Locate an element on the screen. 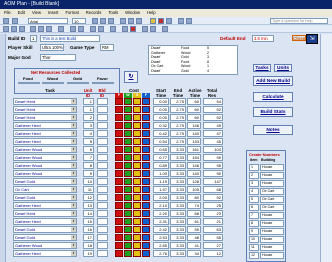  table-row: Gatherer Herd ▾ 3 0.32 2.75 146 49 is located at coordinates (143, 126).